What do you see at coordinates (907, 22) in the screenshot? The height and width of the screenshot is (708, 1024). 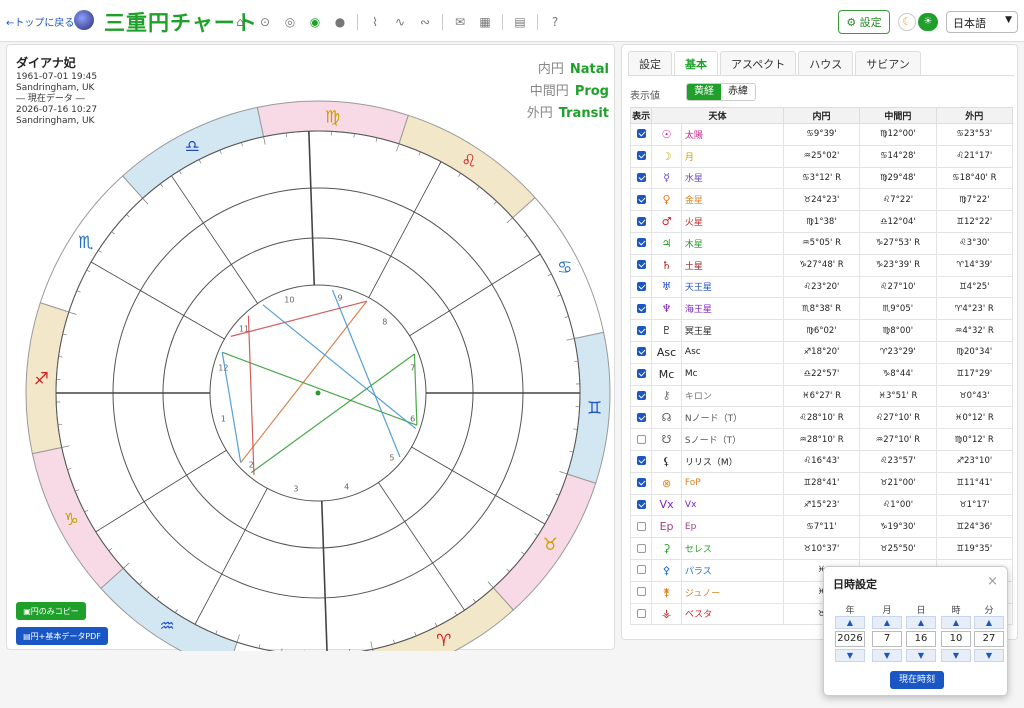 I see `moon-icon: ☾` at bounding box center [907, 22].